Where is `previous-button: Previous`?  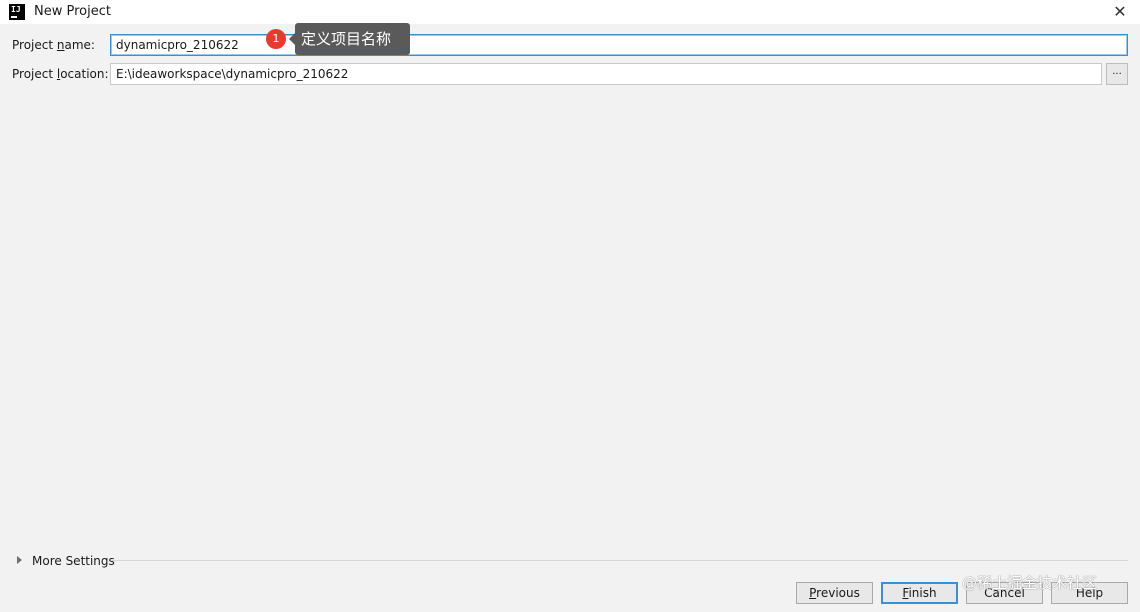
previous-button: Previous is located at coordinates (834, 593).